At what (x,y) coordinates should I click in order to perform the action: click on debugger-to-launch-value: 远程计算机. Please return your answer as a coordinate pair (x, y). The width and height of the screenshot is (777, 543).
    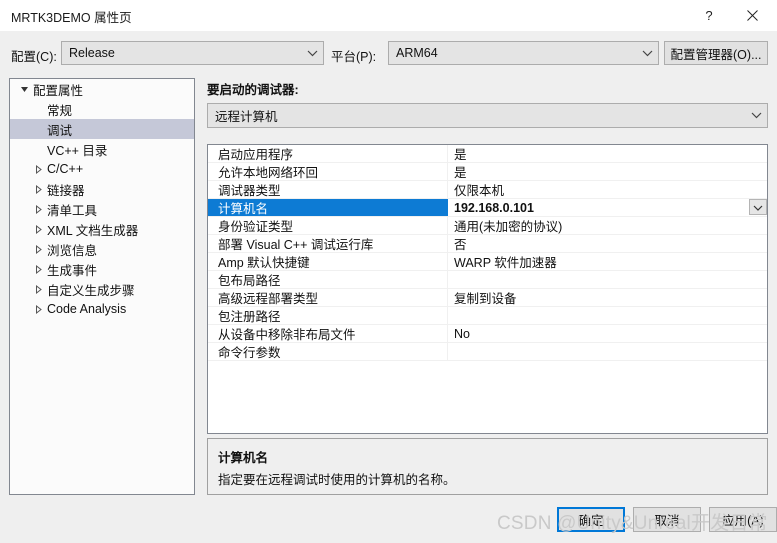
    Looking at the image, I should click on (246, 117).